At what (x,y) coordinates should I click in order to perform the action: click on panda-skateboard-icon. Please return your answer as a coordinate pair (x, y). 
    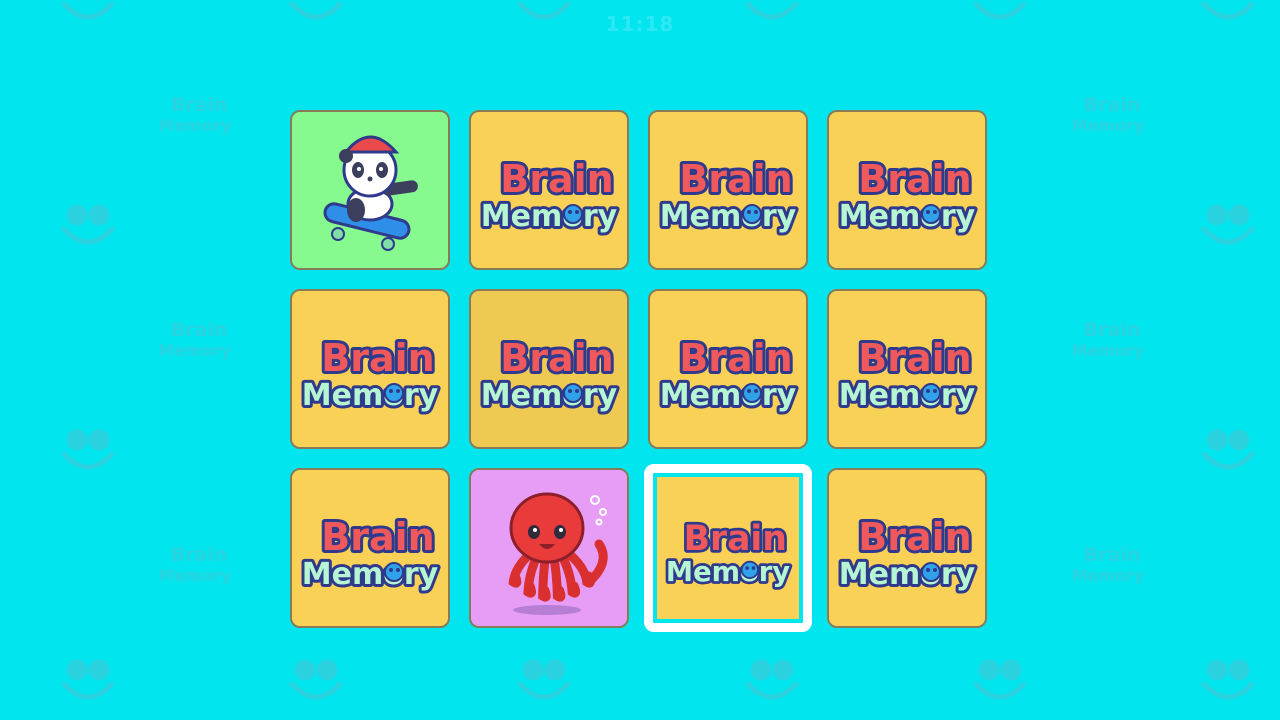
    Looking at the image, I should click on (370, 190).